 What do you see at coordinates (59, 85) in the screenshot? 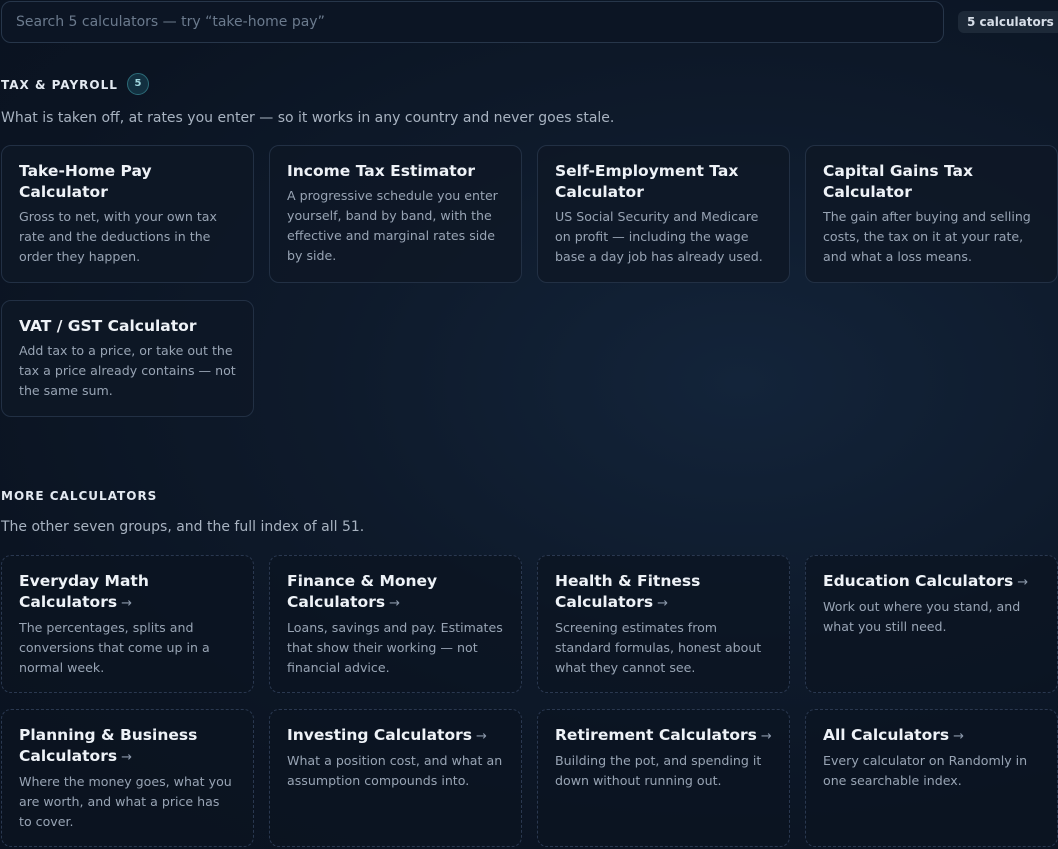
I see `section-heading-tax-payroll: TAX & PAYROLL` at bounding box center [59, 85].